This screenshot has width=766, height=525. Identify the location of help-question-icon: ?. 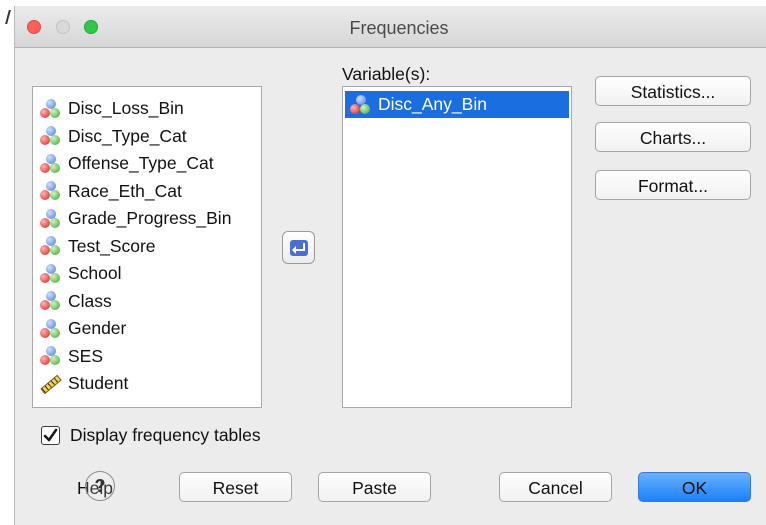
(100, 486).